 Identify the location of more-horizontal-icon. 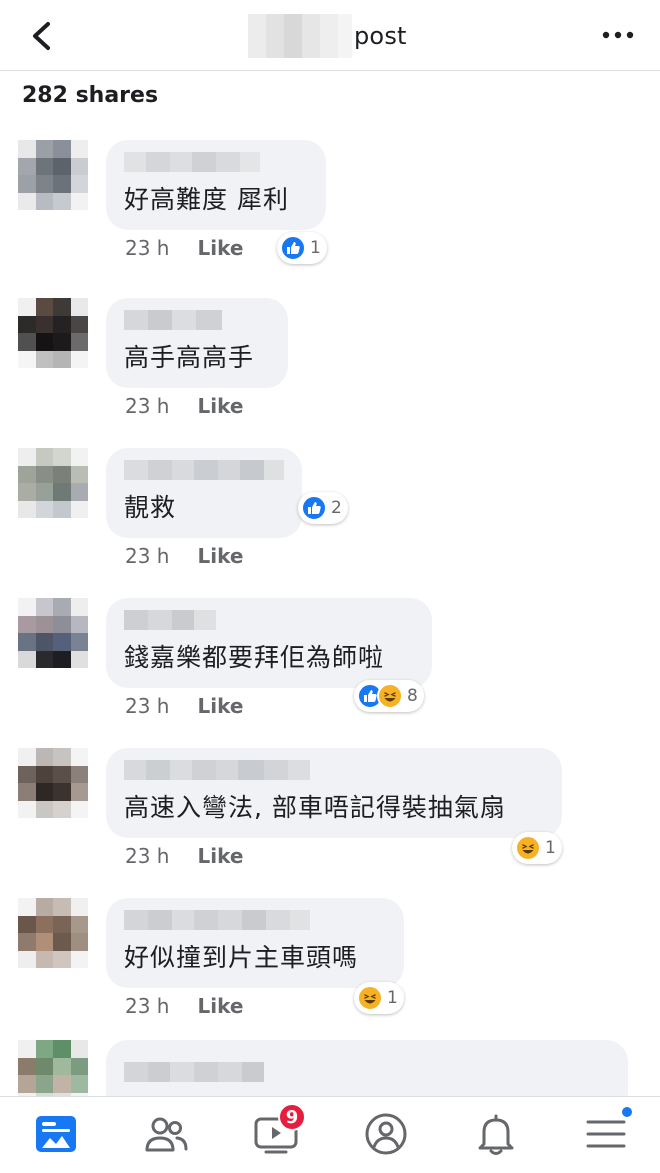
(618, 35).